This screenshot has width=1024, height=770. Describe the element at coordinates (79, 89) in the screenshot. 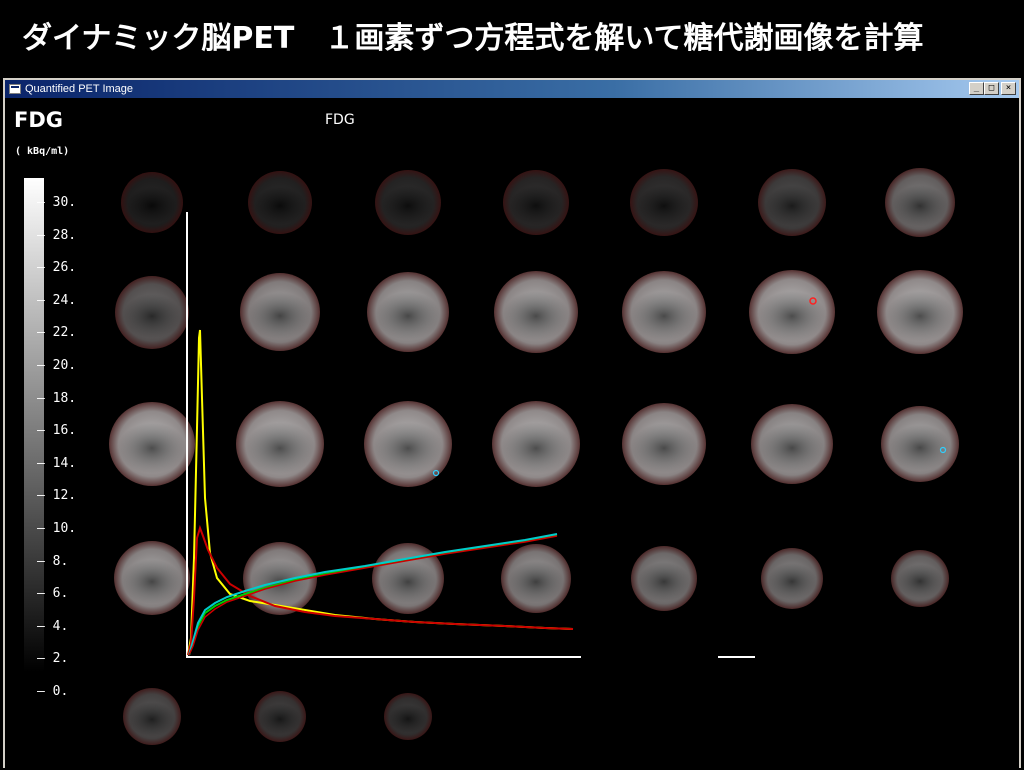

I see `window-title: Quantified PET Image` at that location.